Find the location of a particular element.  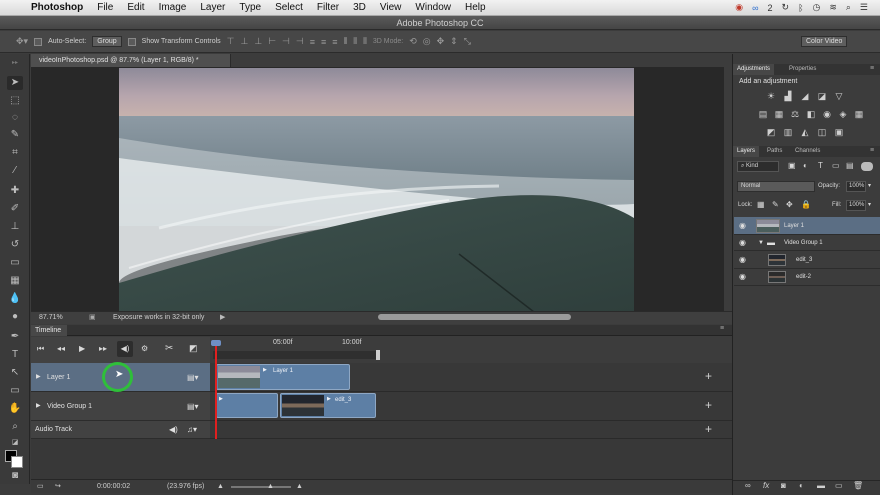

lock-transparent-icon: ▦ is located at coordinates (761, 204).